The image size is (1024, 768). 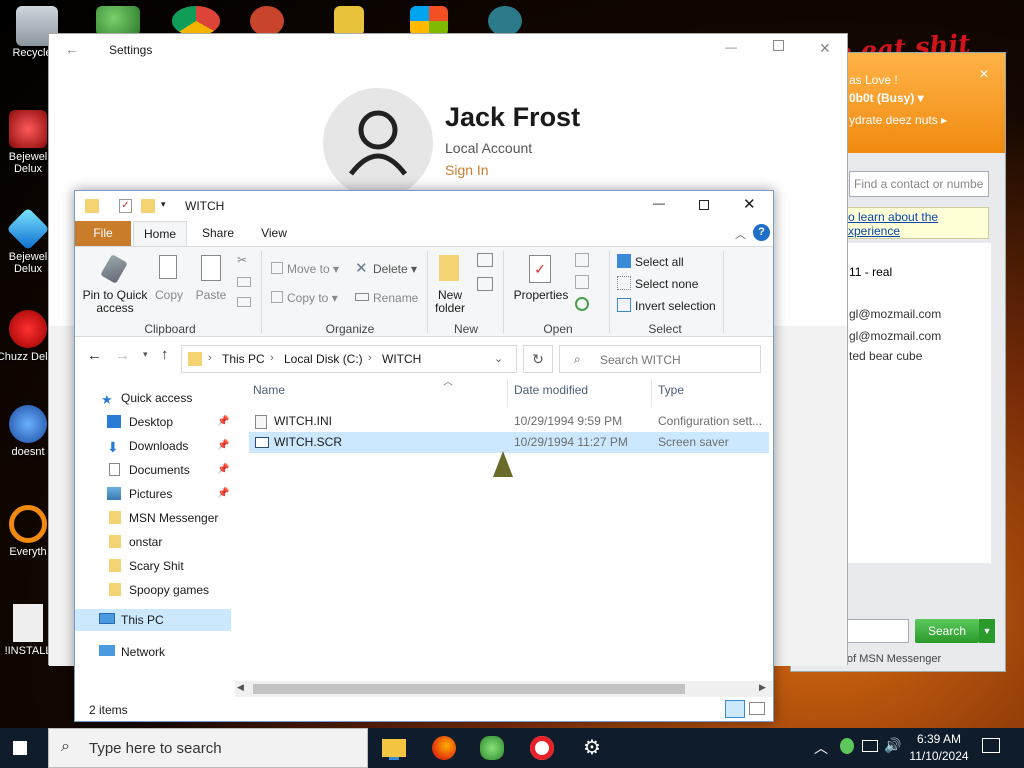 I want to click on file-explorer-taskbar-icon, so click(x=394, y=748).